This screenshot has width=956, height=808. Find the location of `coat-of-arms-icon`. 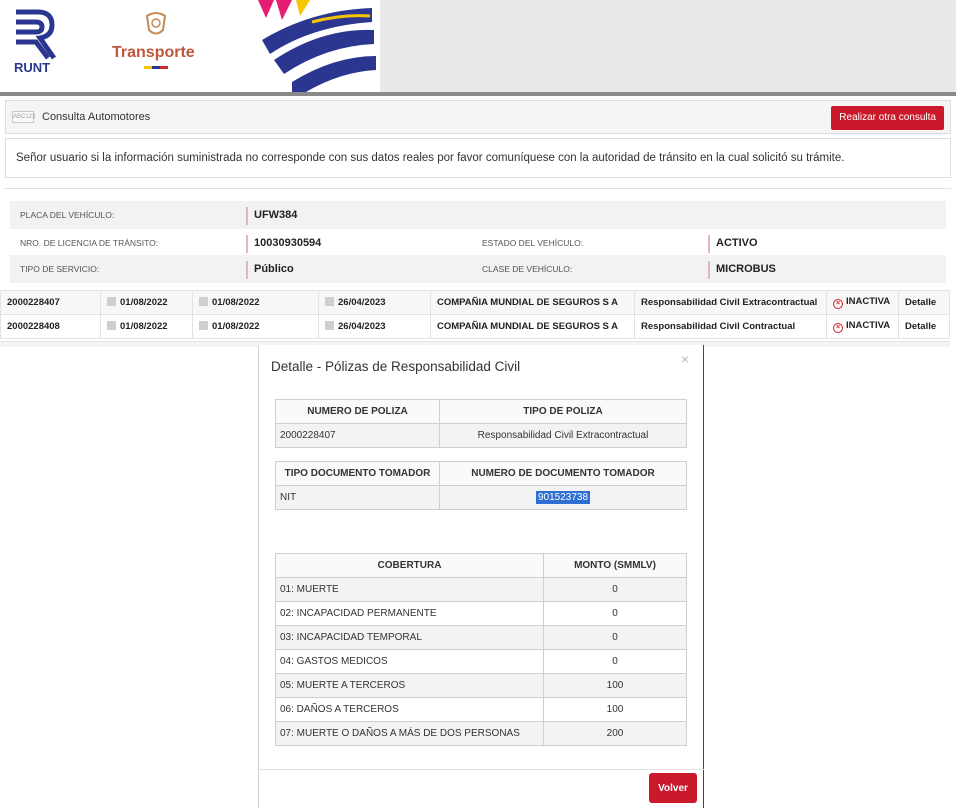

coat-of-arms-icon is located at coordinates (156, 23).